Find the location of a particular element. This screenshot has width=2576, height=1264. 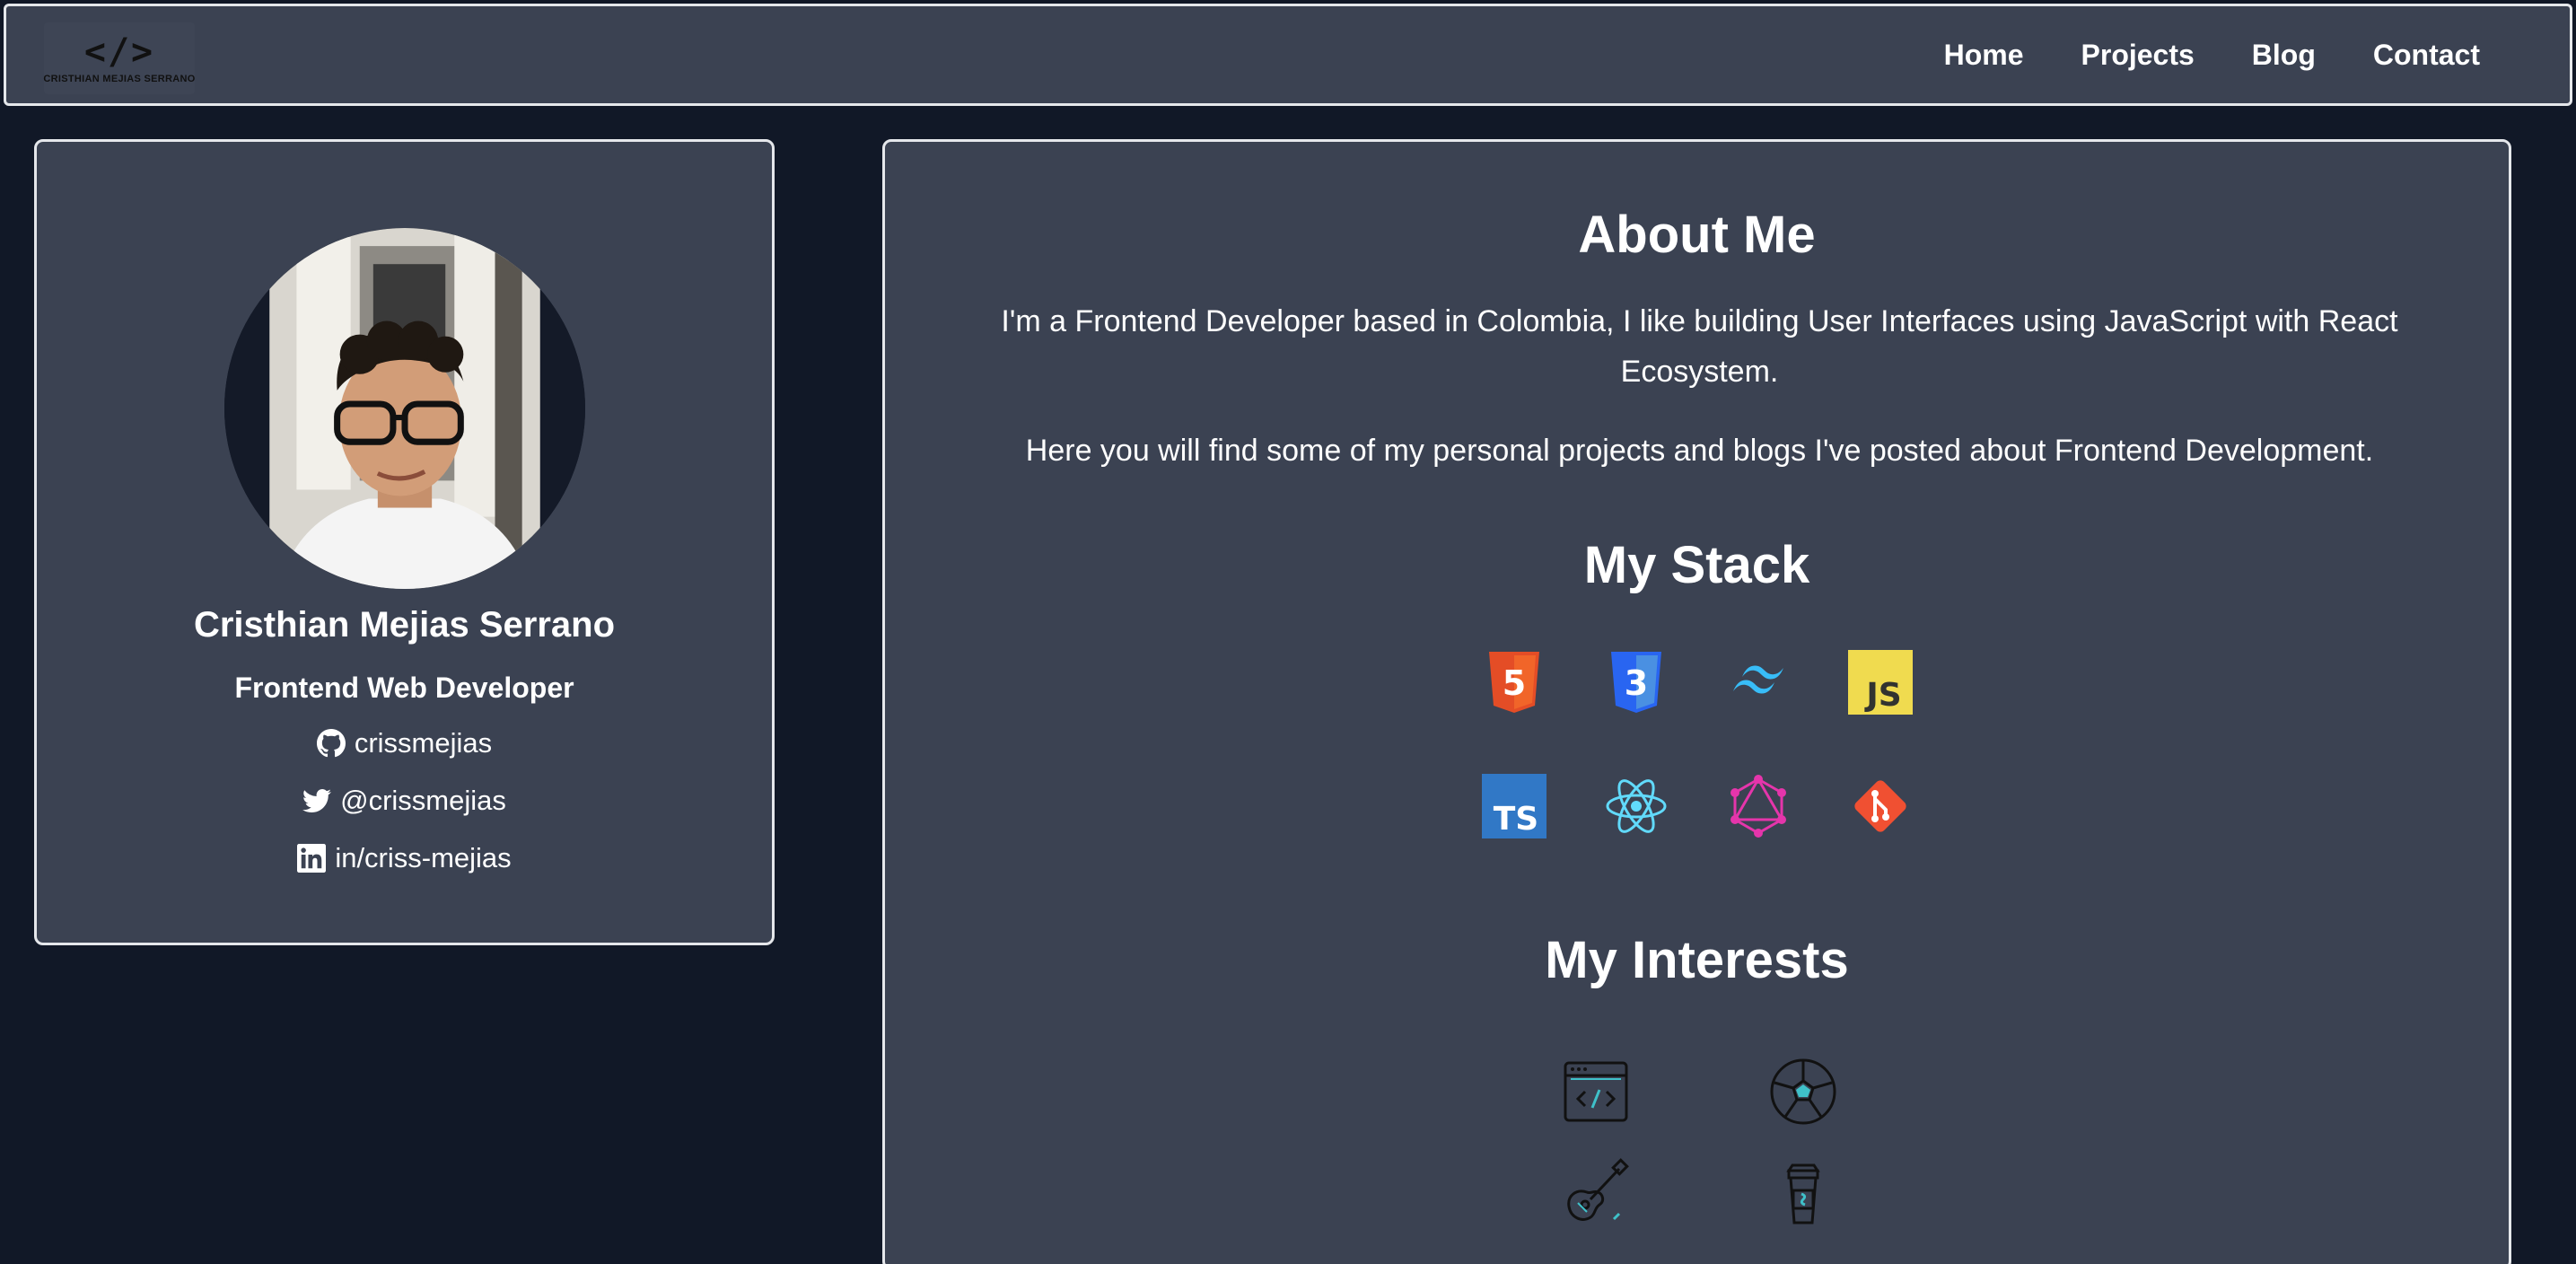

avatar-photo is located at coordinates (404, 408).